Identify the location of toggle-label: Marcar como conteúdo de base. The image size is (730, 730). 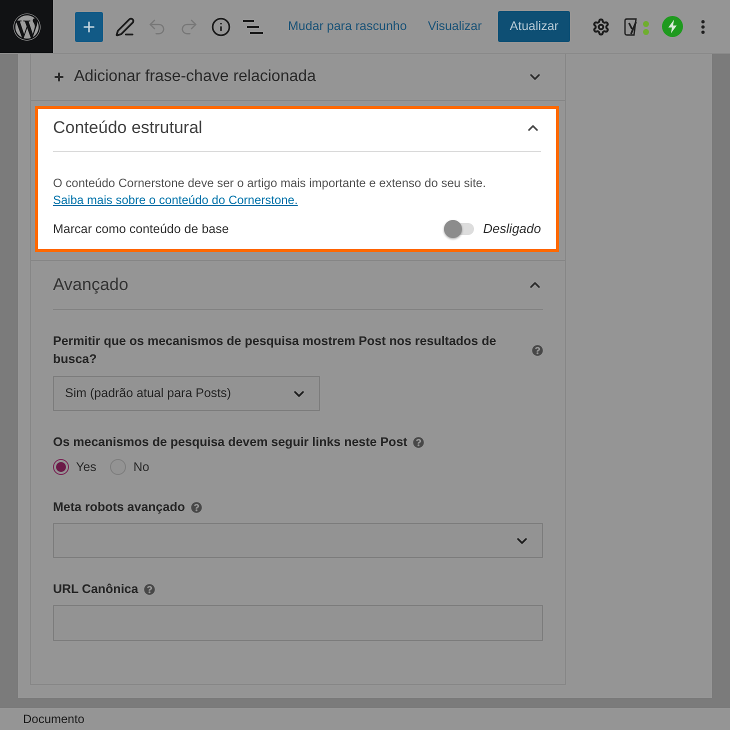
(141, 229).